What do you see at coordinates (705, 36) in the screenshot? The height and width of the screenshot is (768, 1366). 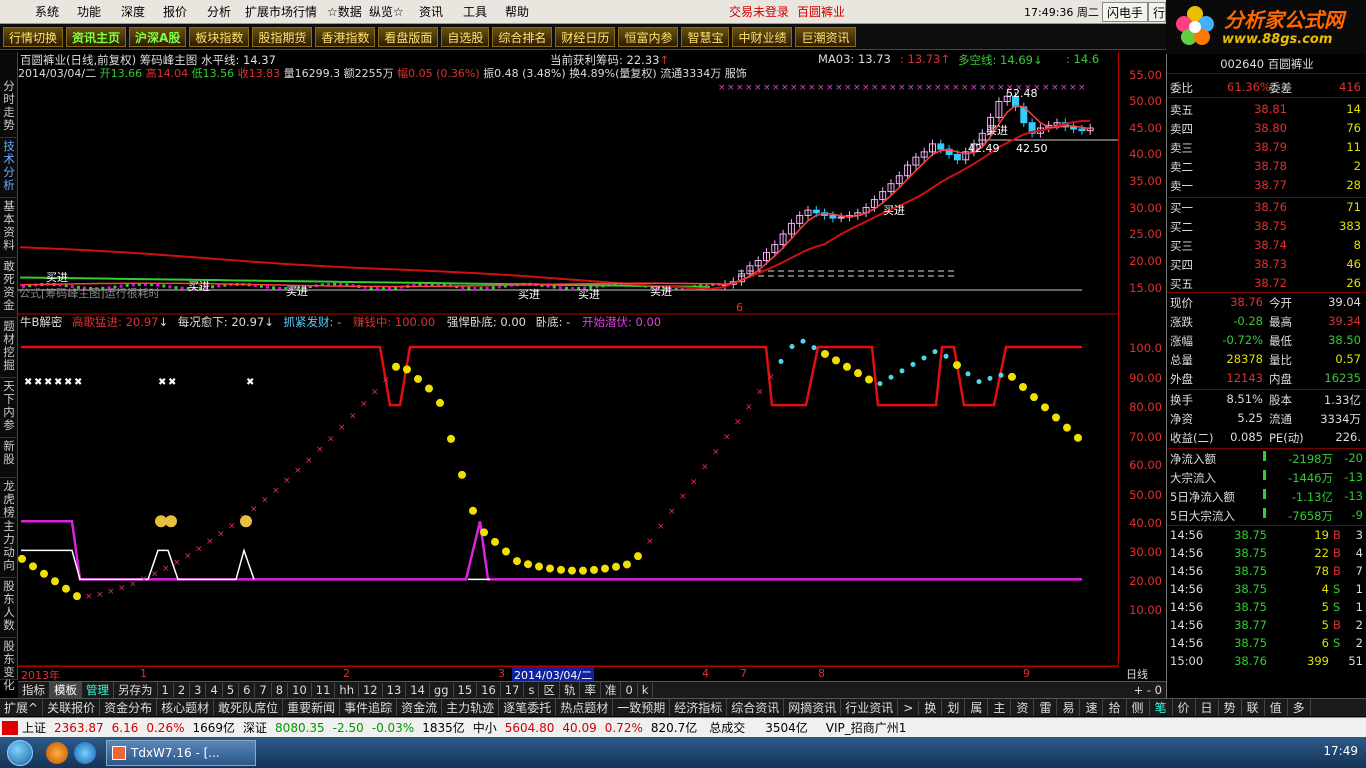 I see `toolbar-button-11: 智慧宝` at bounding box center [705, 36].